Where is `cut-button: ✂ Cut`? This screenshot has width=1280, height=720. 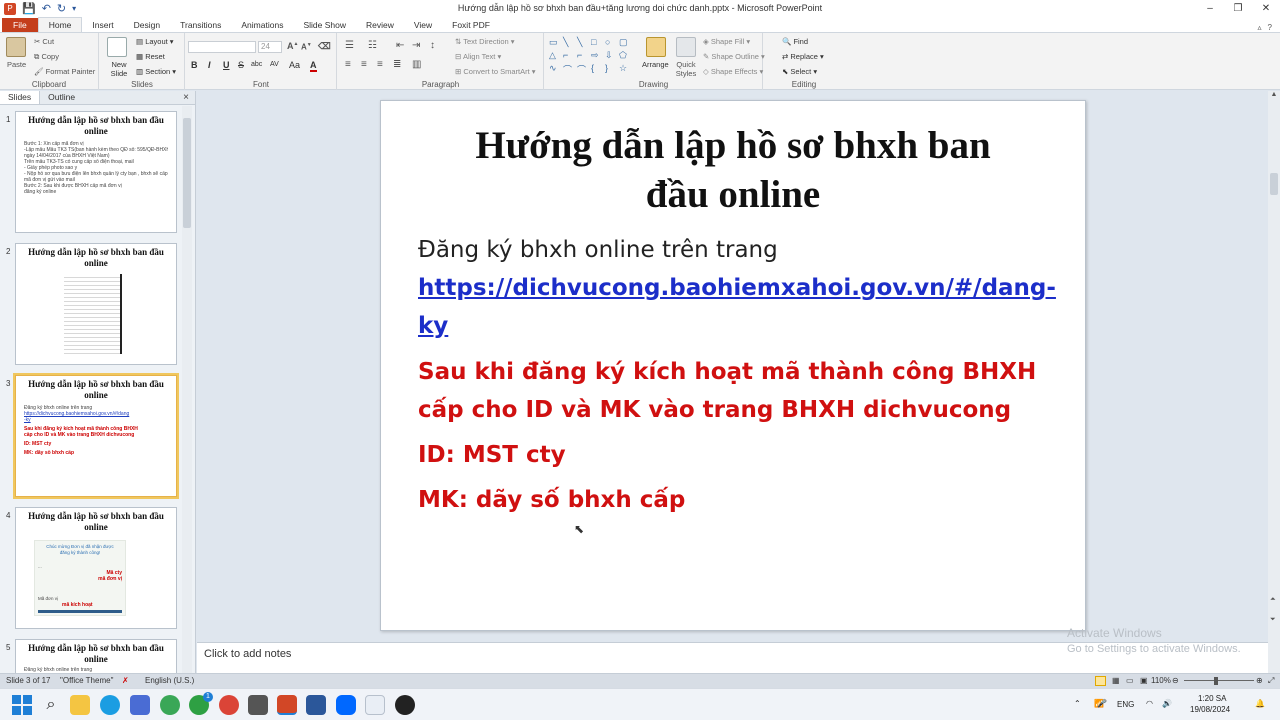
cut-button: ✂ Cut is located at coordinates (44, 41).